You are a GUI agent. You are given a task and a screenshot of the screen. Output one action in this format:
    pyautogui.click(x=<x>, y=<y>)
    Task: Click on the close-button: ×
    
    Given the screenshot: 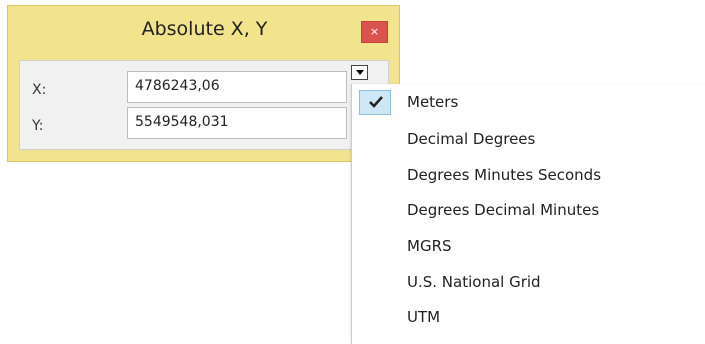 What is the action you would take?
    pyautogui.click(x=374, y=32)
    